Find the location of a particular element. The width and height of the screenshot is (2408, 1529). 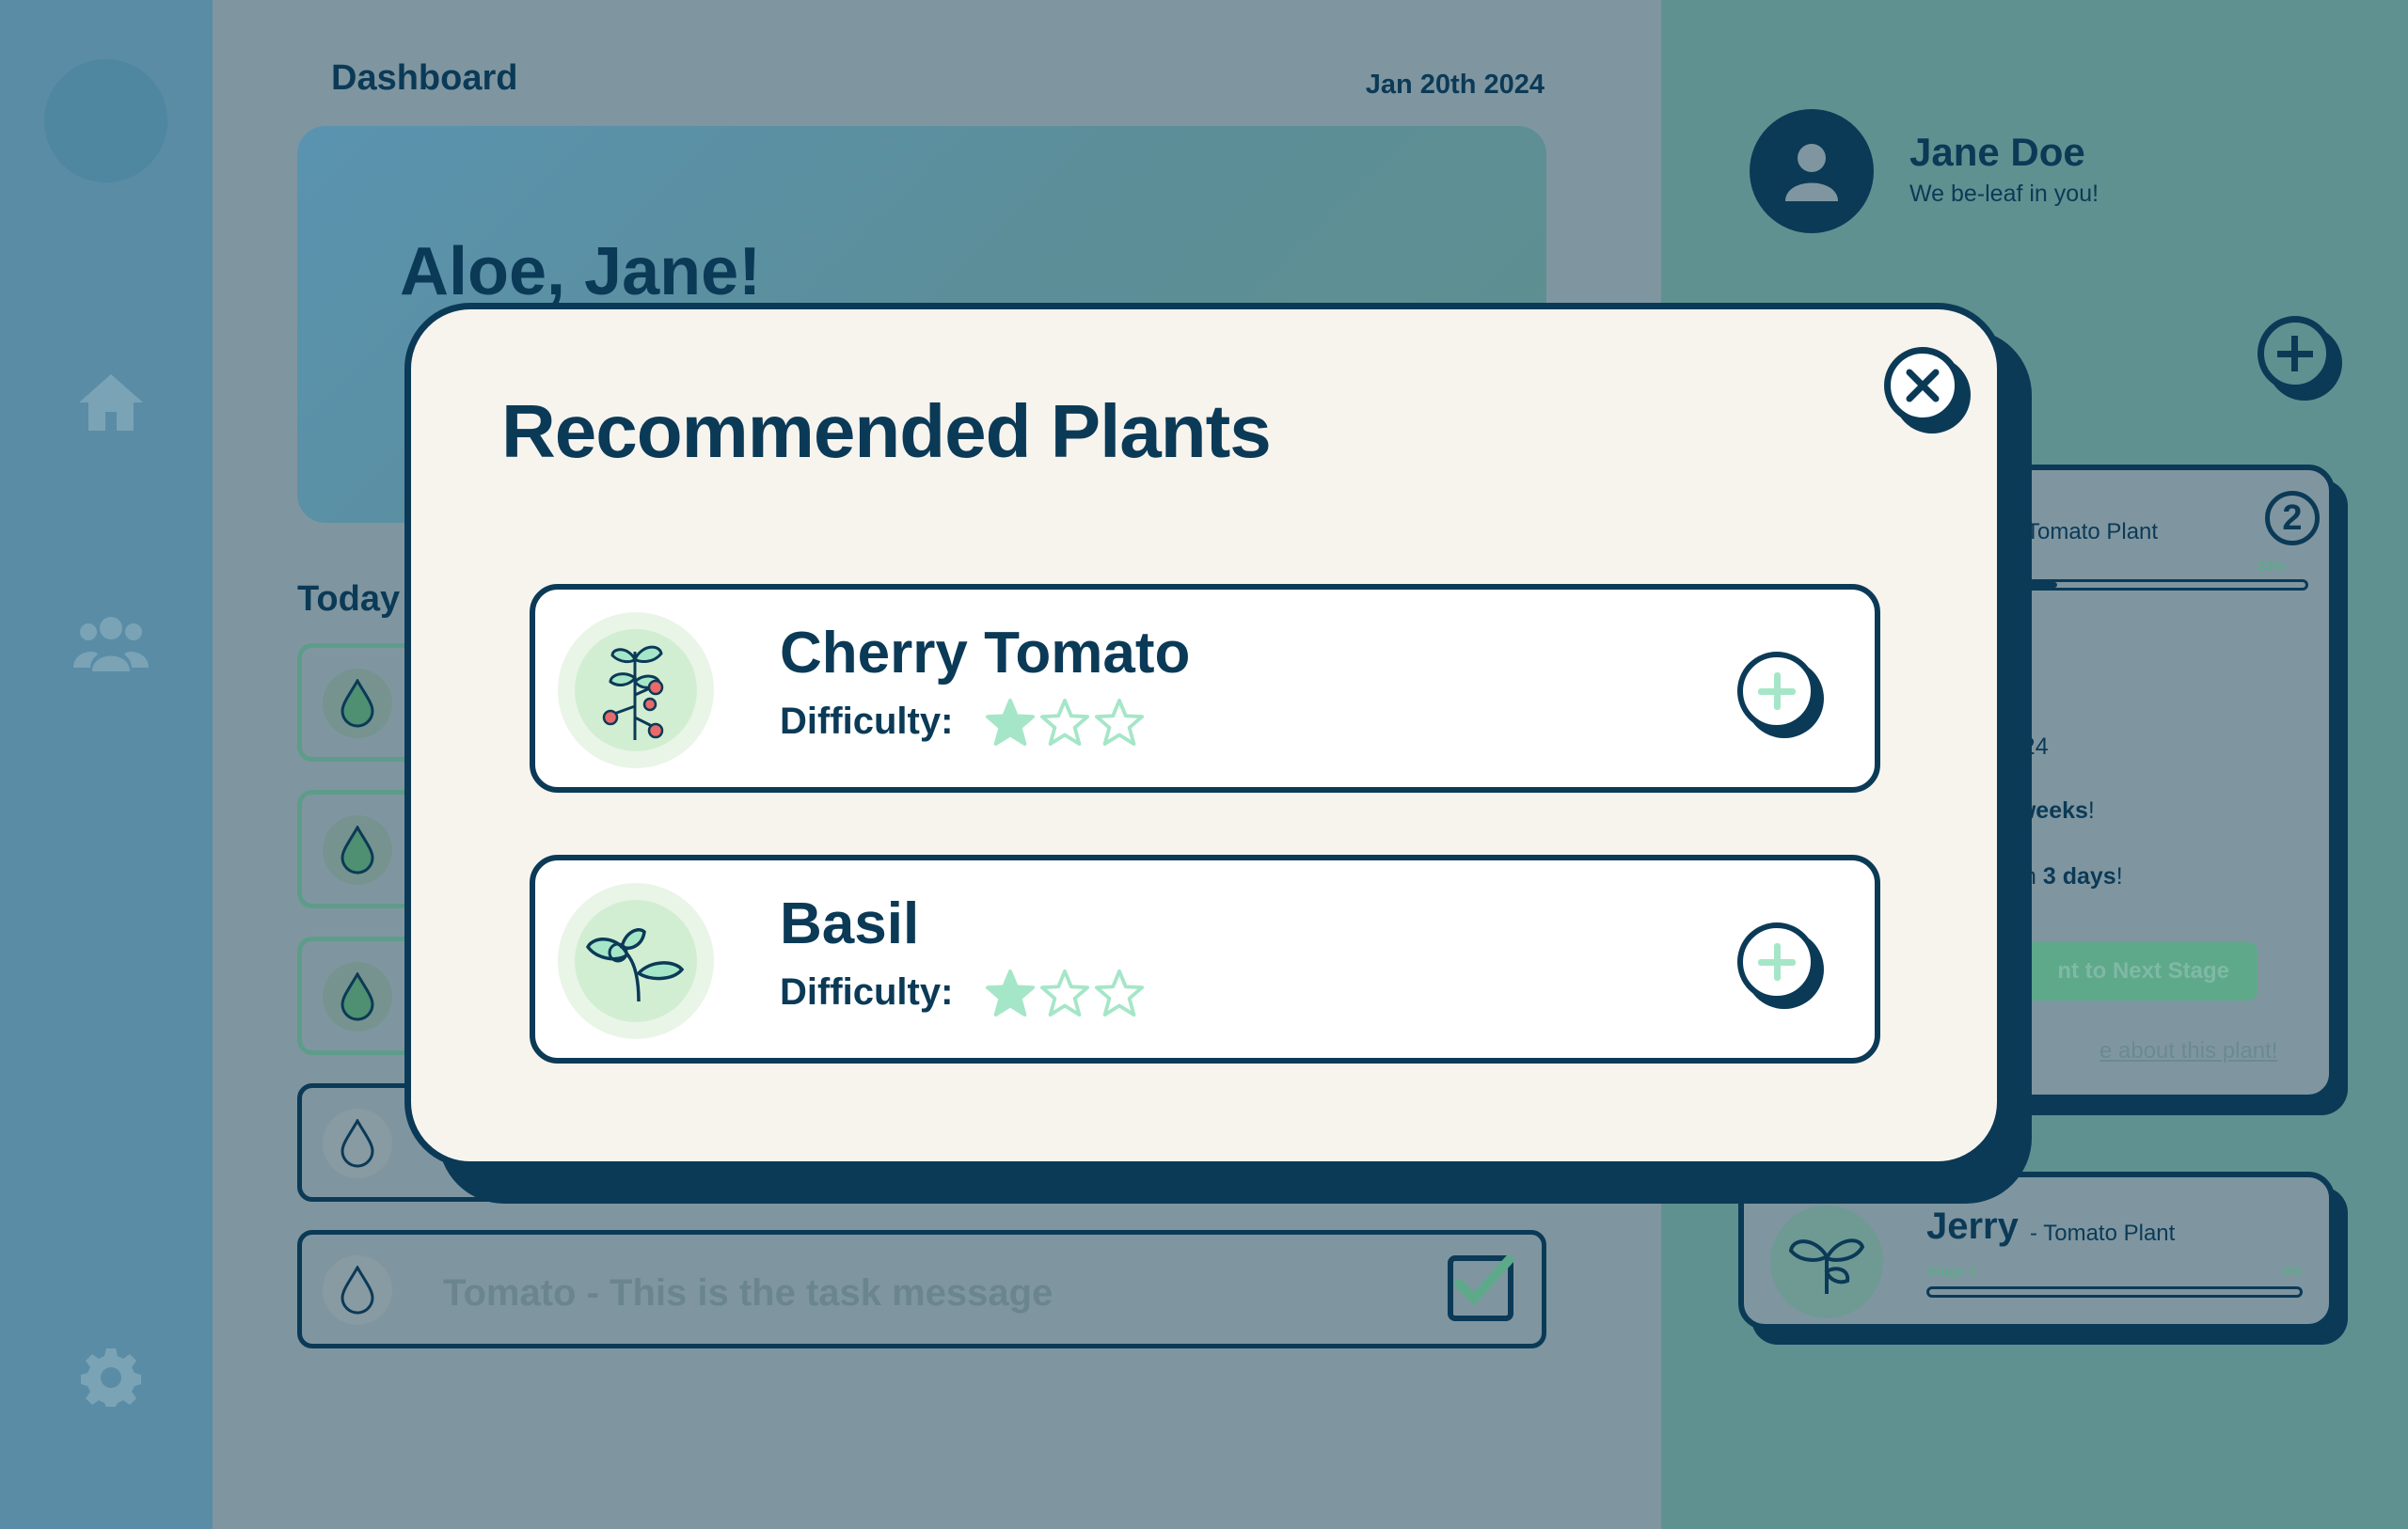

recommended-plant-card: Cherry Tomato Difficulty: is located at coordinates (1205, 688).